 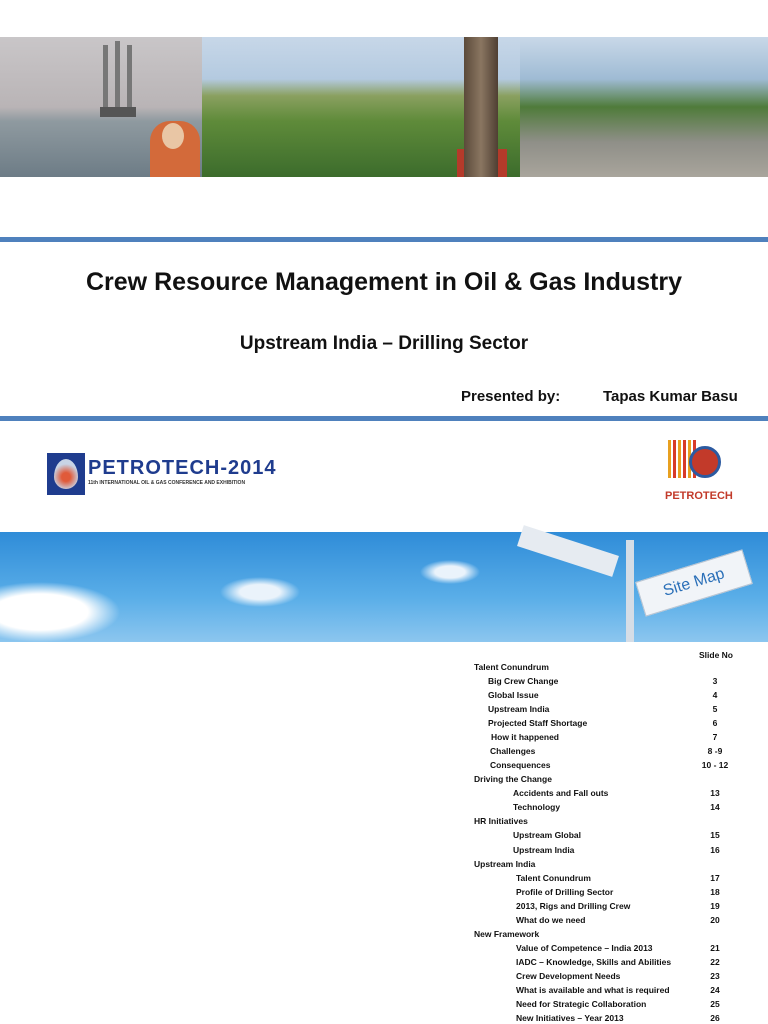 What do you see at coordinates (101, 107) in the screenshot?
I see `offshore-rig-photo` at bounding box center [101, 107].